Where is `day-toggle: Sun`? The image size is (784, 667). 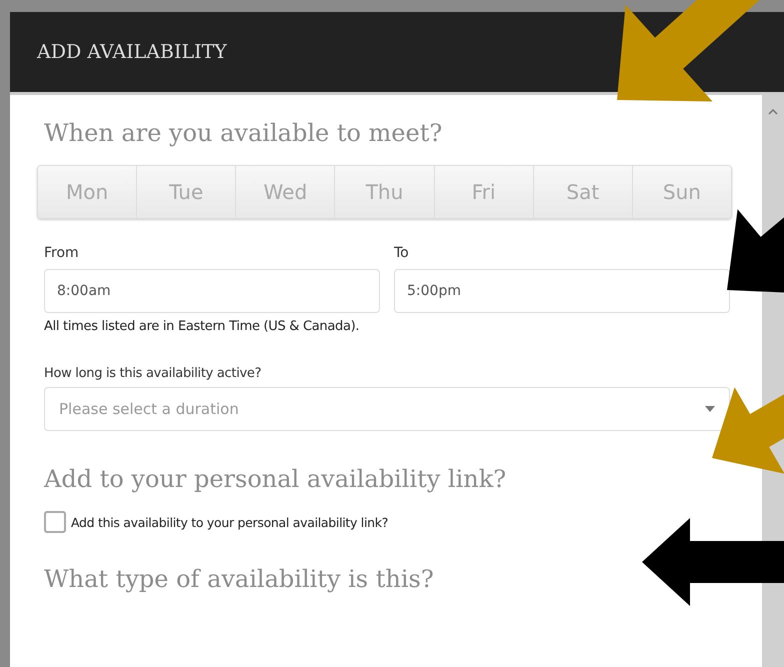 day-toggle: Sun is located at coordinates (681, 192).